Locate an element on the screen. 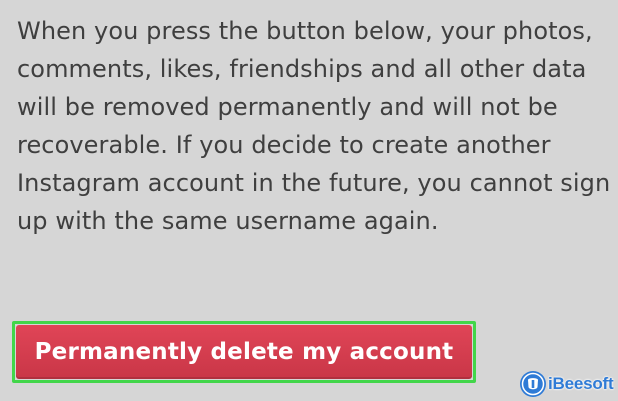  warning-line: up with the same username again. is located at coordinates (228, 221).